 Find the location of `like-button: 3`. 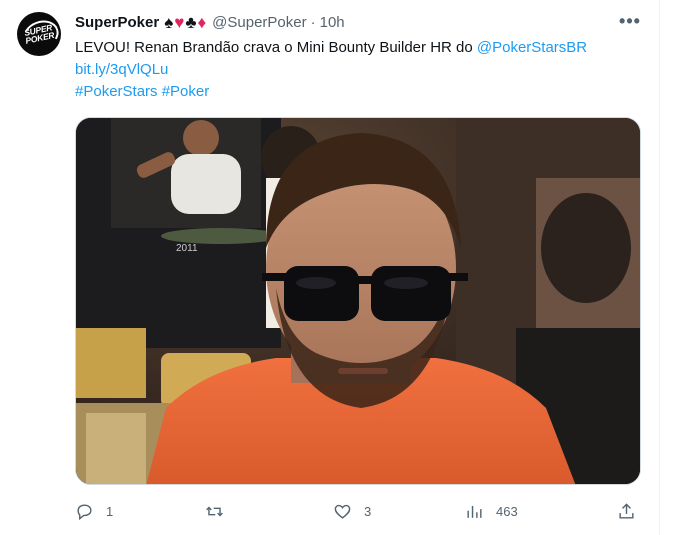

like-button: 3 is located at coordinates (352, 511).